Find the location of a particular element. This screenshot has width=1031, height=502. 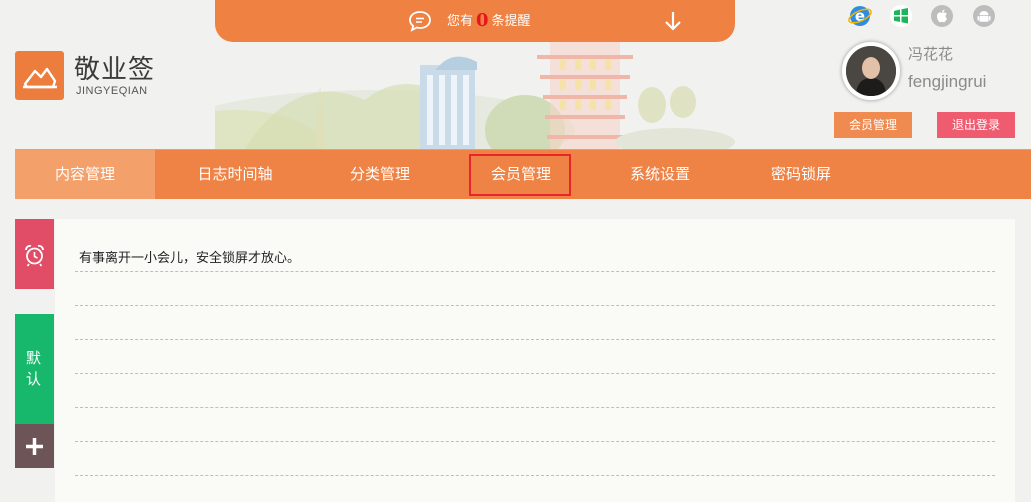

notification-count: 0 is located at coordinates (482, 20).